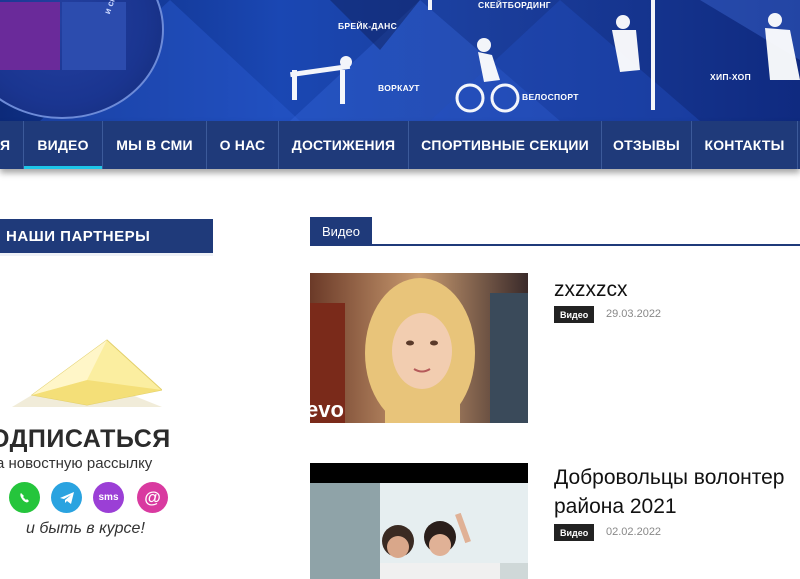 The image size is (800, 579). Describe the element at coordinates (85, 439) in the screenshot. I see `subscribe-title: ОДПИСАТЬСЯ` at that location.